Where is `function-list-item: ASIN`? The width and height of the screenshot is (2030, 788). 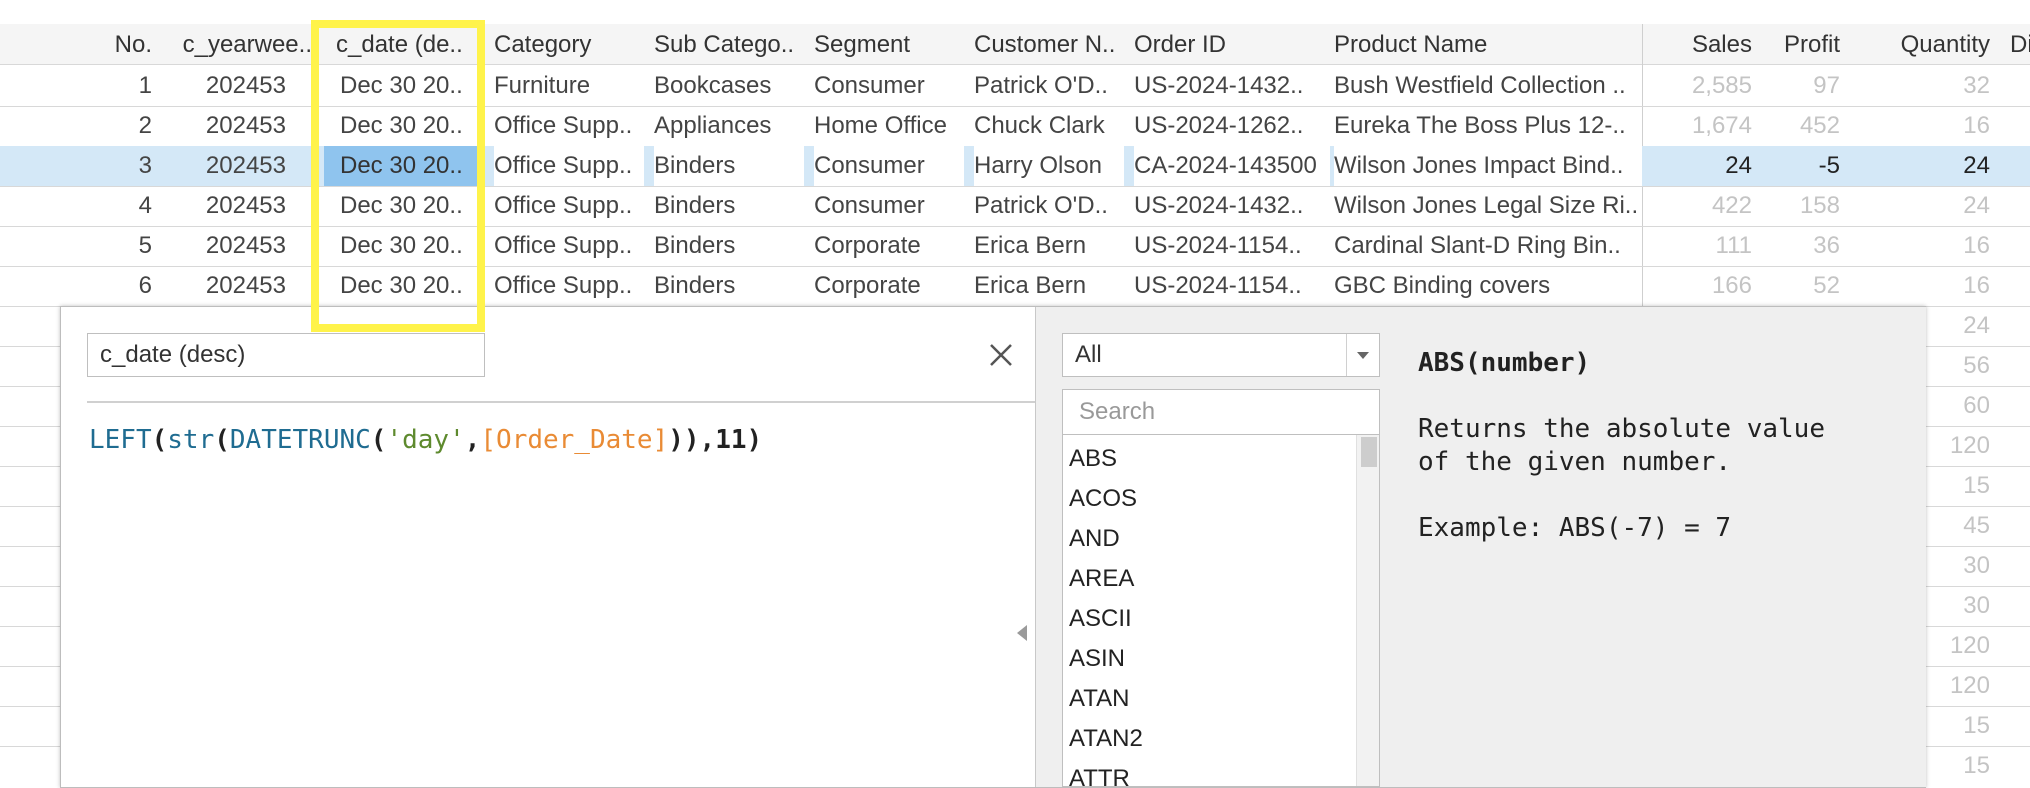 function-list-item: ASIN is located at coordinates (1097, 659).